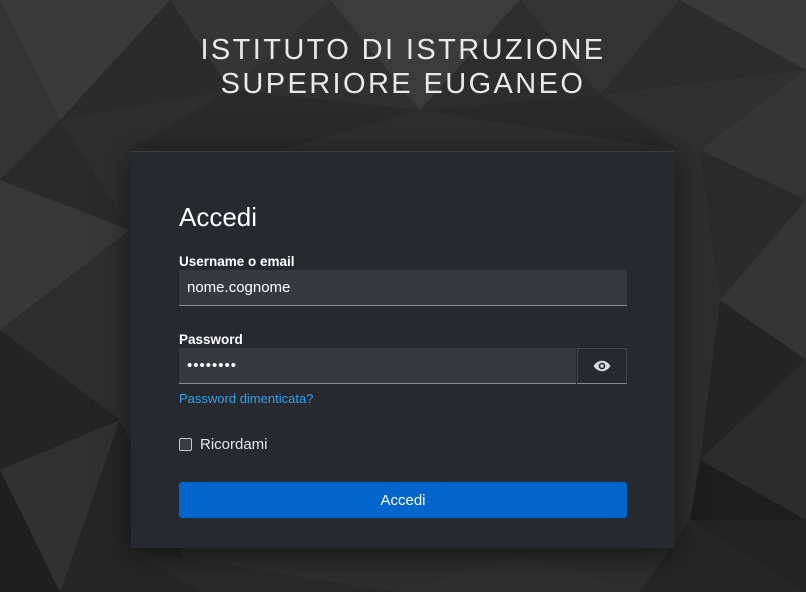 Image resolution: width=806 pixels, height=592 pixels. Describe the element at coordinates (377, 366) in the screenshot. I see `password-input` at that location.